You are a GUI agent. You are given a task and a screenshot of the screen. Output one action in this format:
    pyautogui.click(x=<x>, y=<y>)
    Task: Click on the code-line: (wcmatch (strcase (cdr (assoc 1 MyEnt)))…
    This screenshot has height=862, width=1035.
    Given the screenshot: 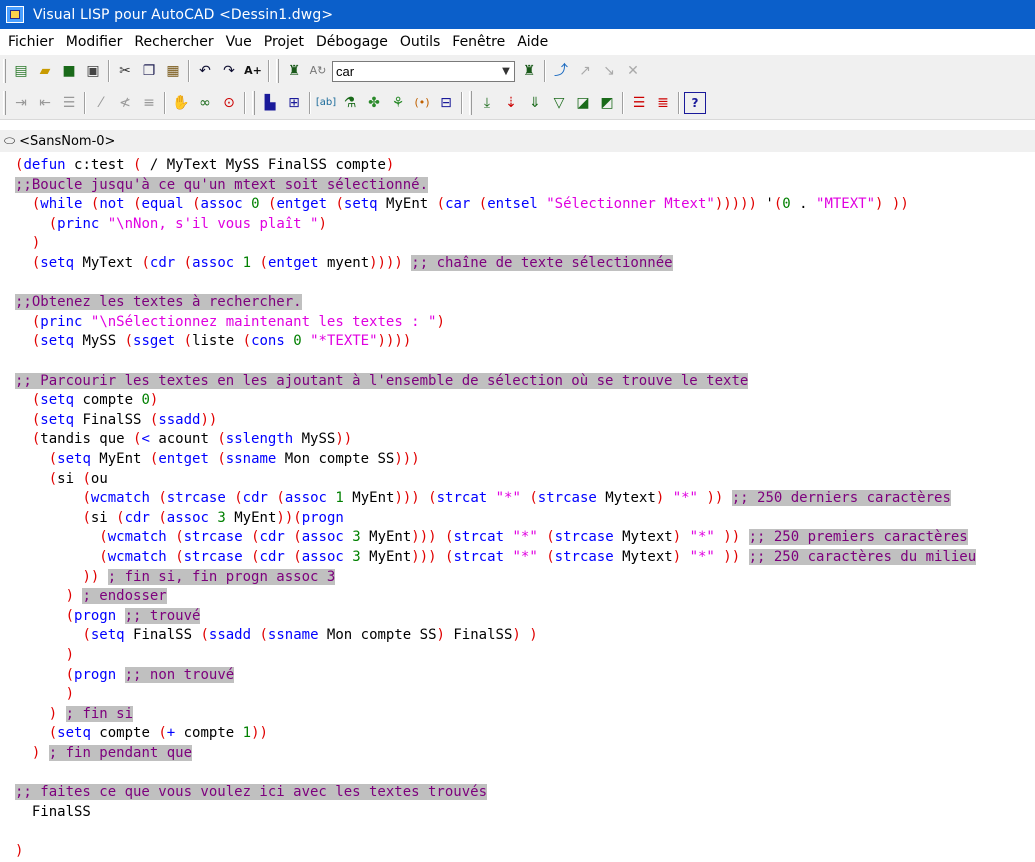 What is the action you would take?
    pyautogui.click(x=483, y=499)
    